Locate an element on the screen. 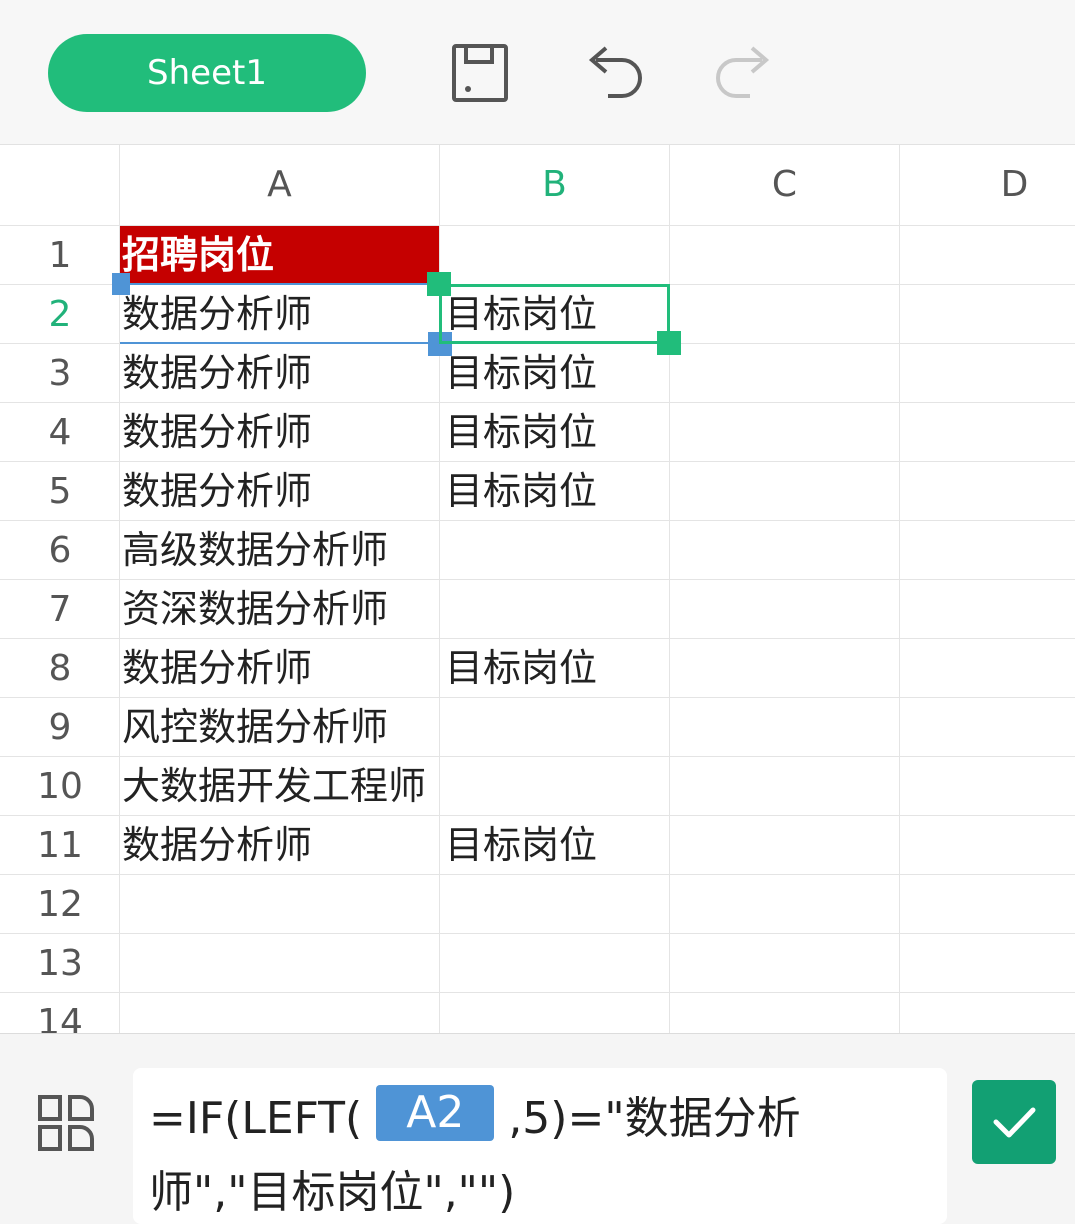 This screenshot has width=1075, height=1230. redo-icon is located at coordinates (744, 73).